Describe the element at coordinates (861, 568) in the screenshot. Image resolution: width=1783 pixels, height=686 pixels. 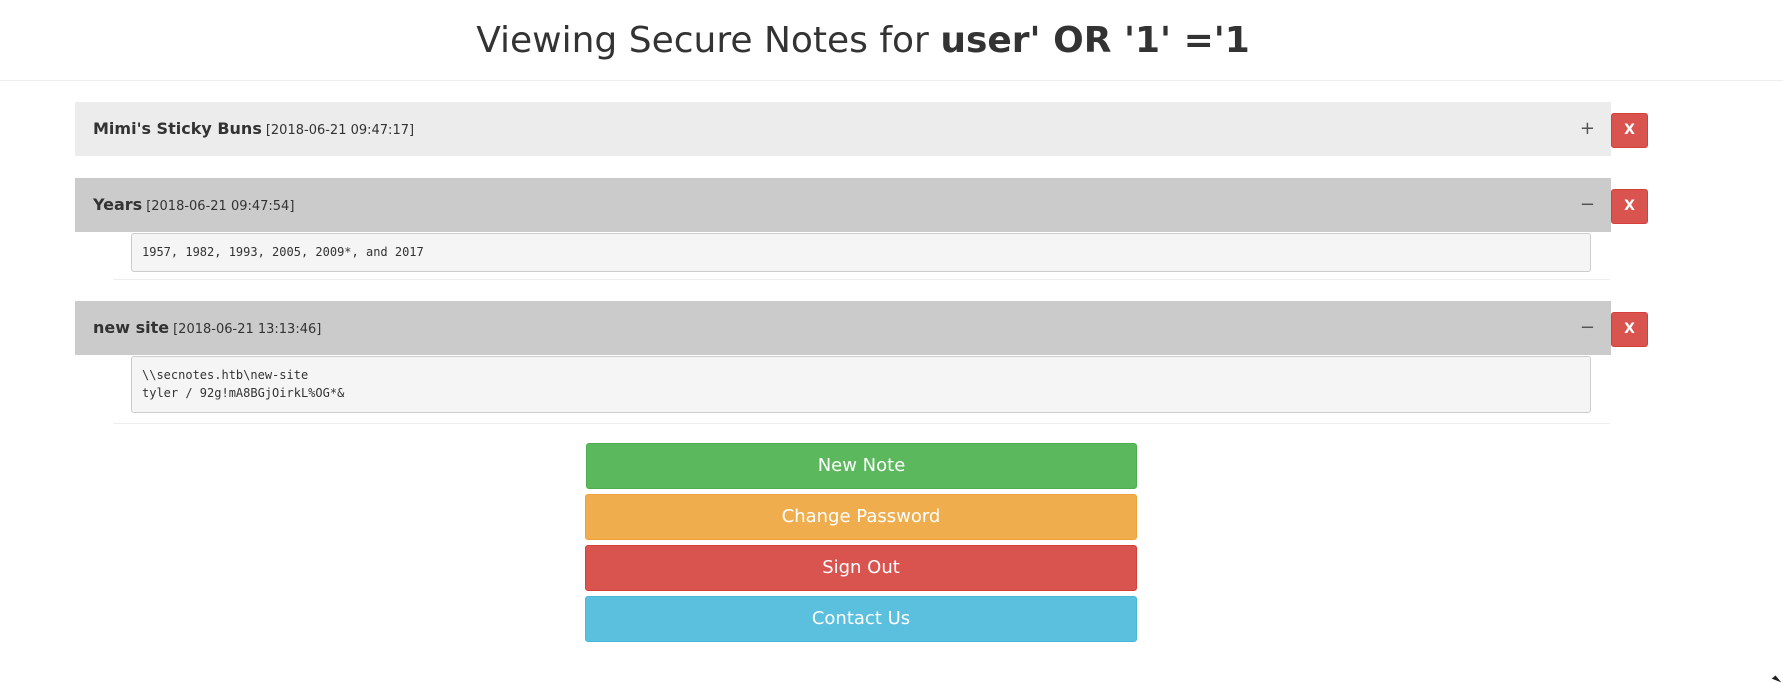
I see `sign-out-button: Sign Out` at that location.